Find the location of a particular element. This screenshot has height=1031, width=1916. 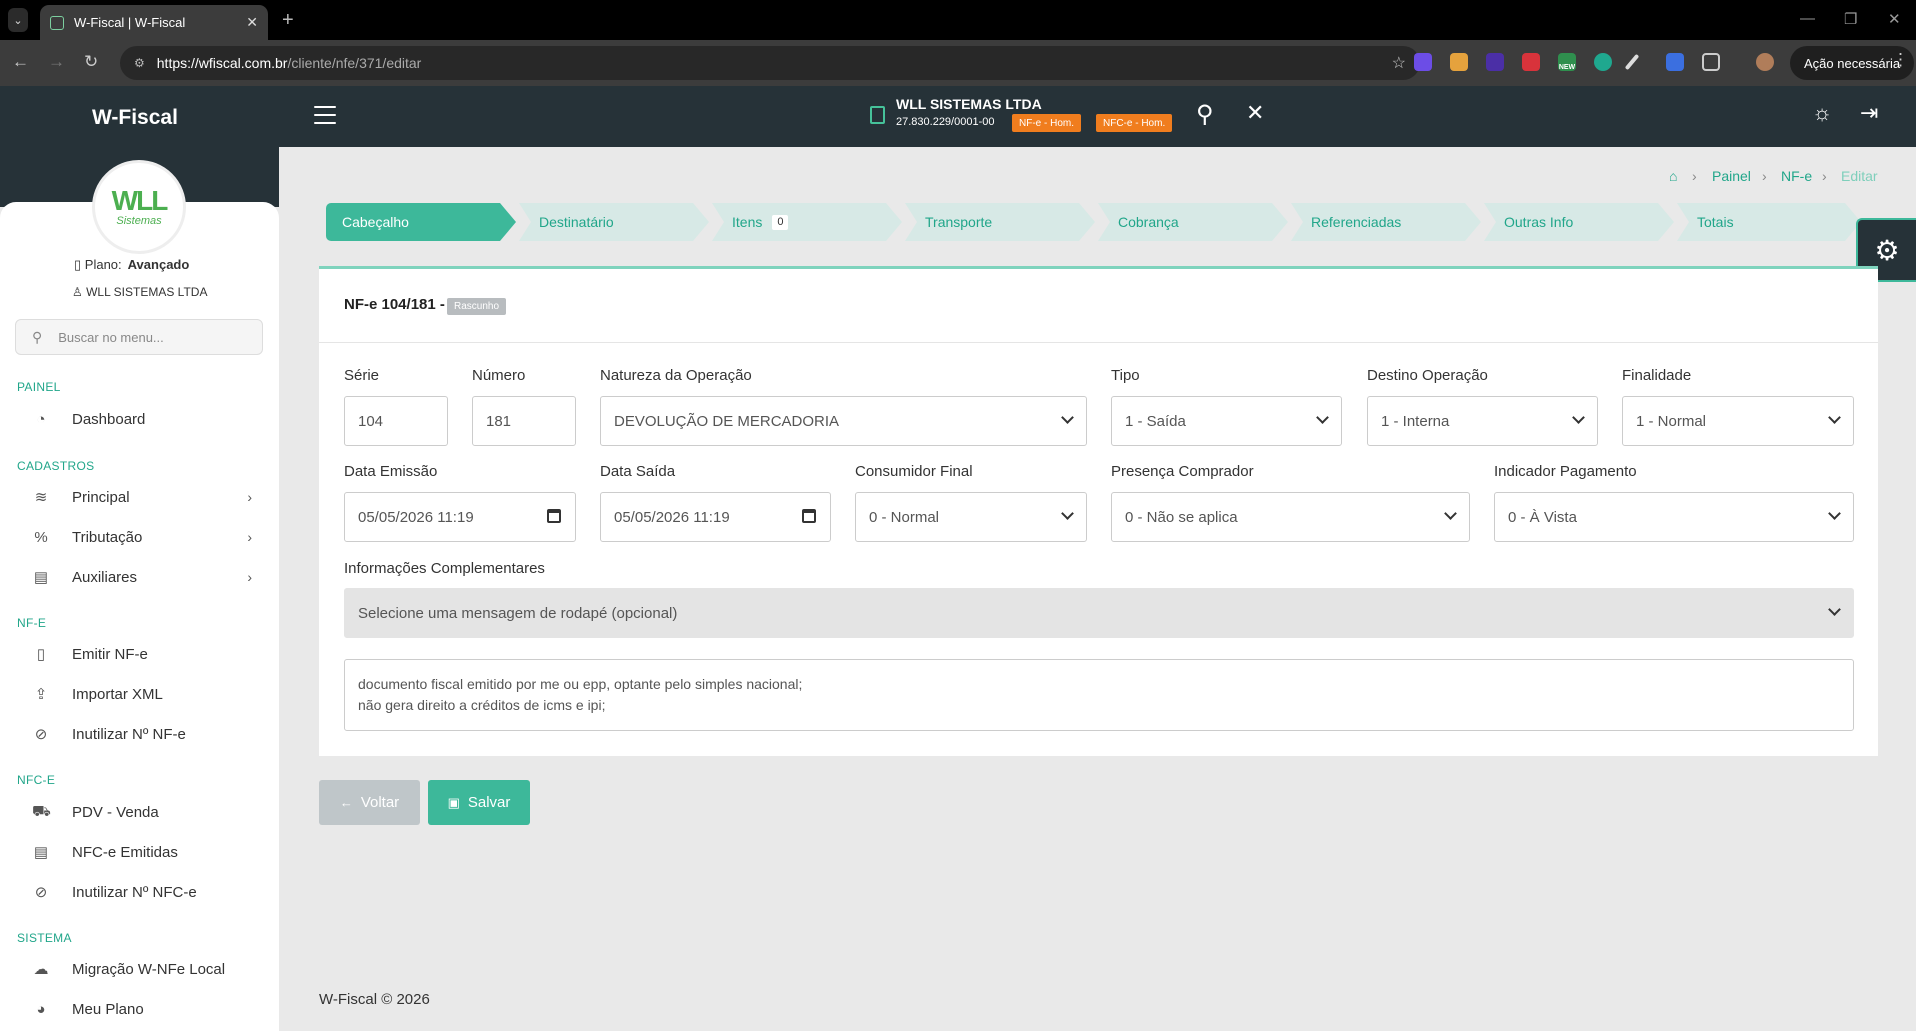

new-tab-icon: + is located at coordinates (288, 20).